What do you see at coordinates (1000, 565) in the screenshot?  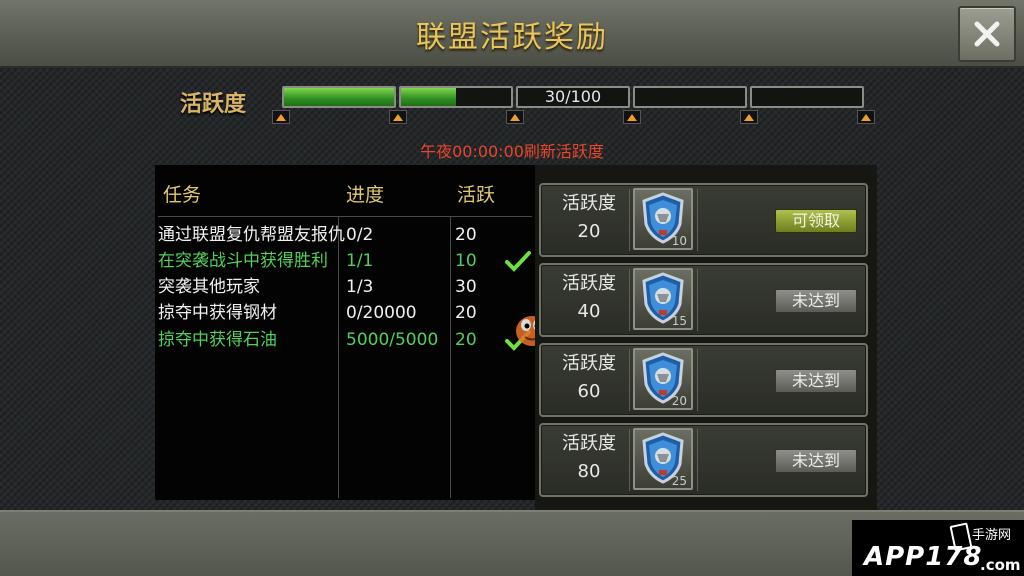 I see `watermark-domain: .com` at bounding box center [1000, 565].